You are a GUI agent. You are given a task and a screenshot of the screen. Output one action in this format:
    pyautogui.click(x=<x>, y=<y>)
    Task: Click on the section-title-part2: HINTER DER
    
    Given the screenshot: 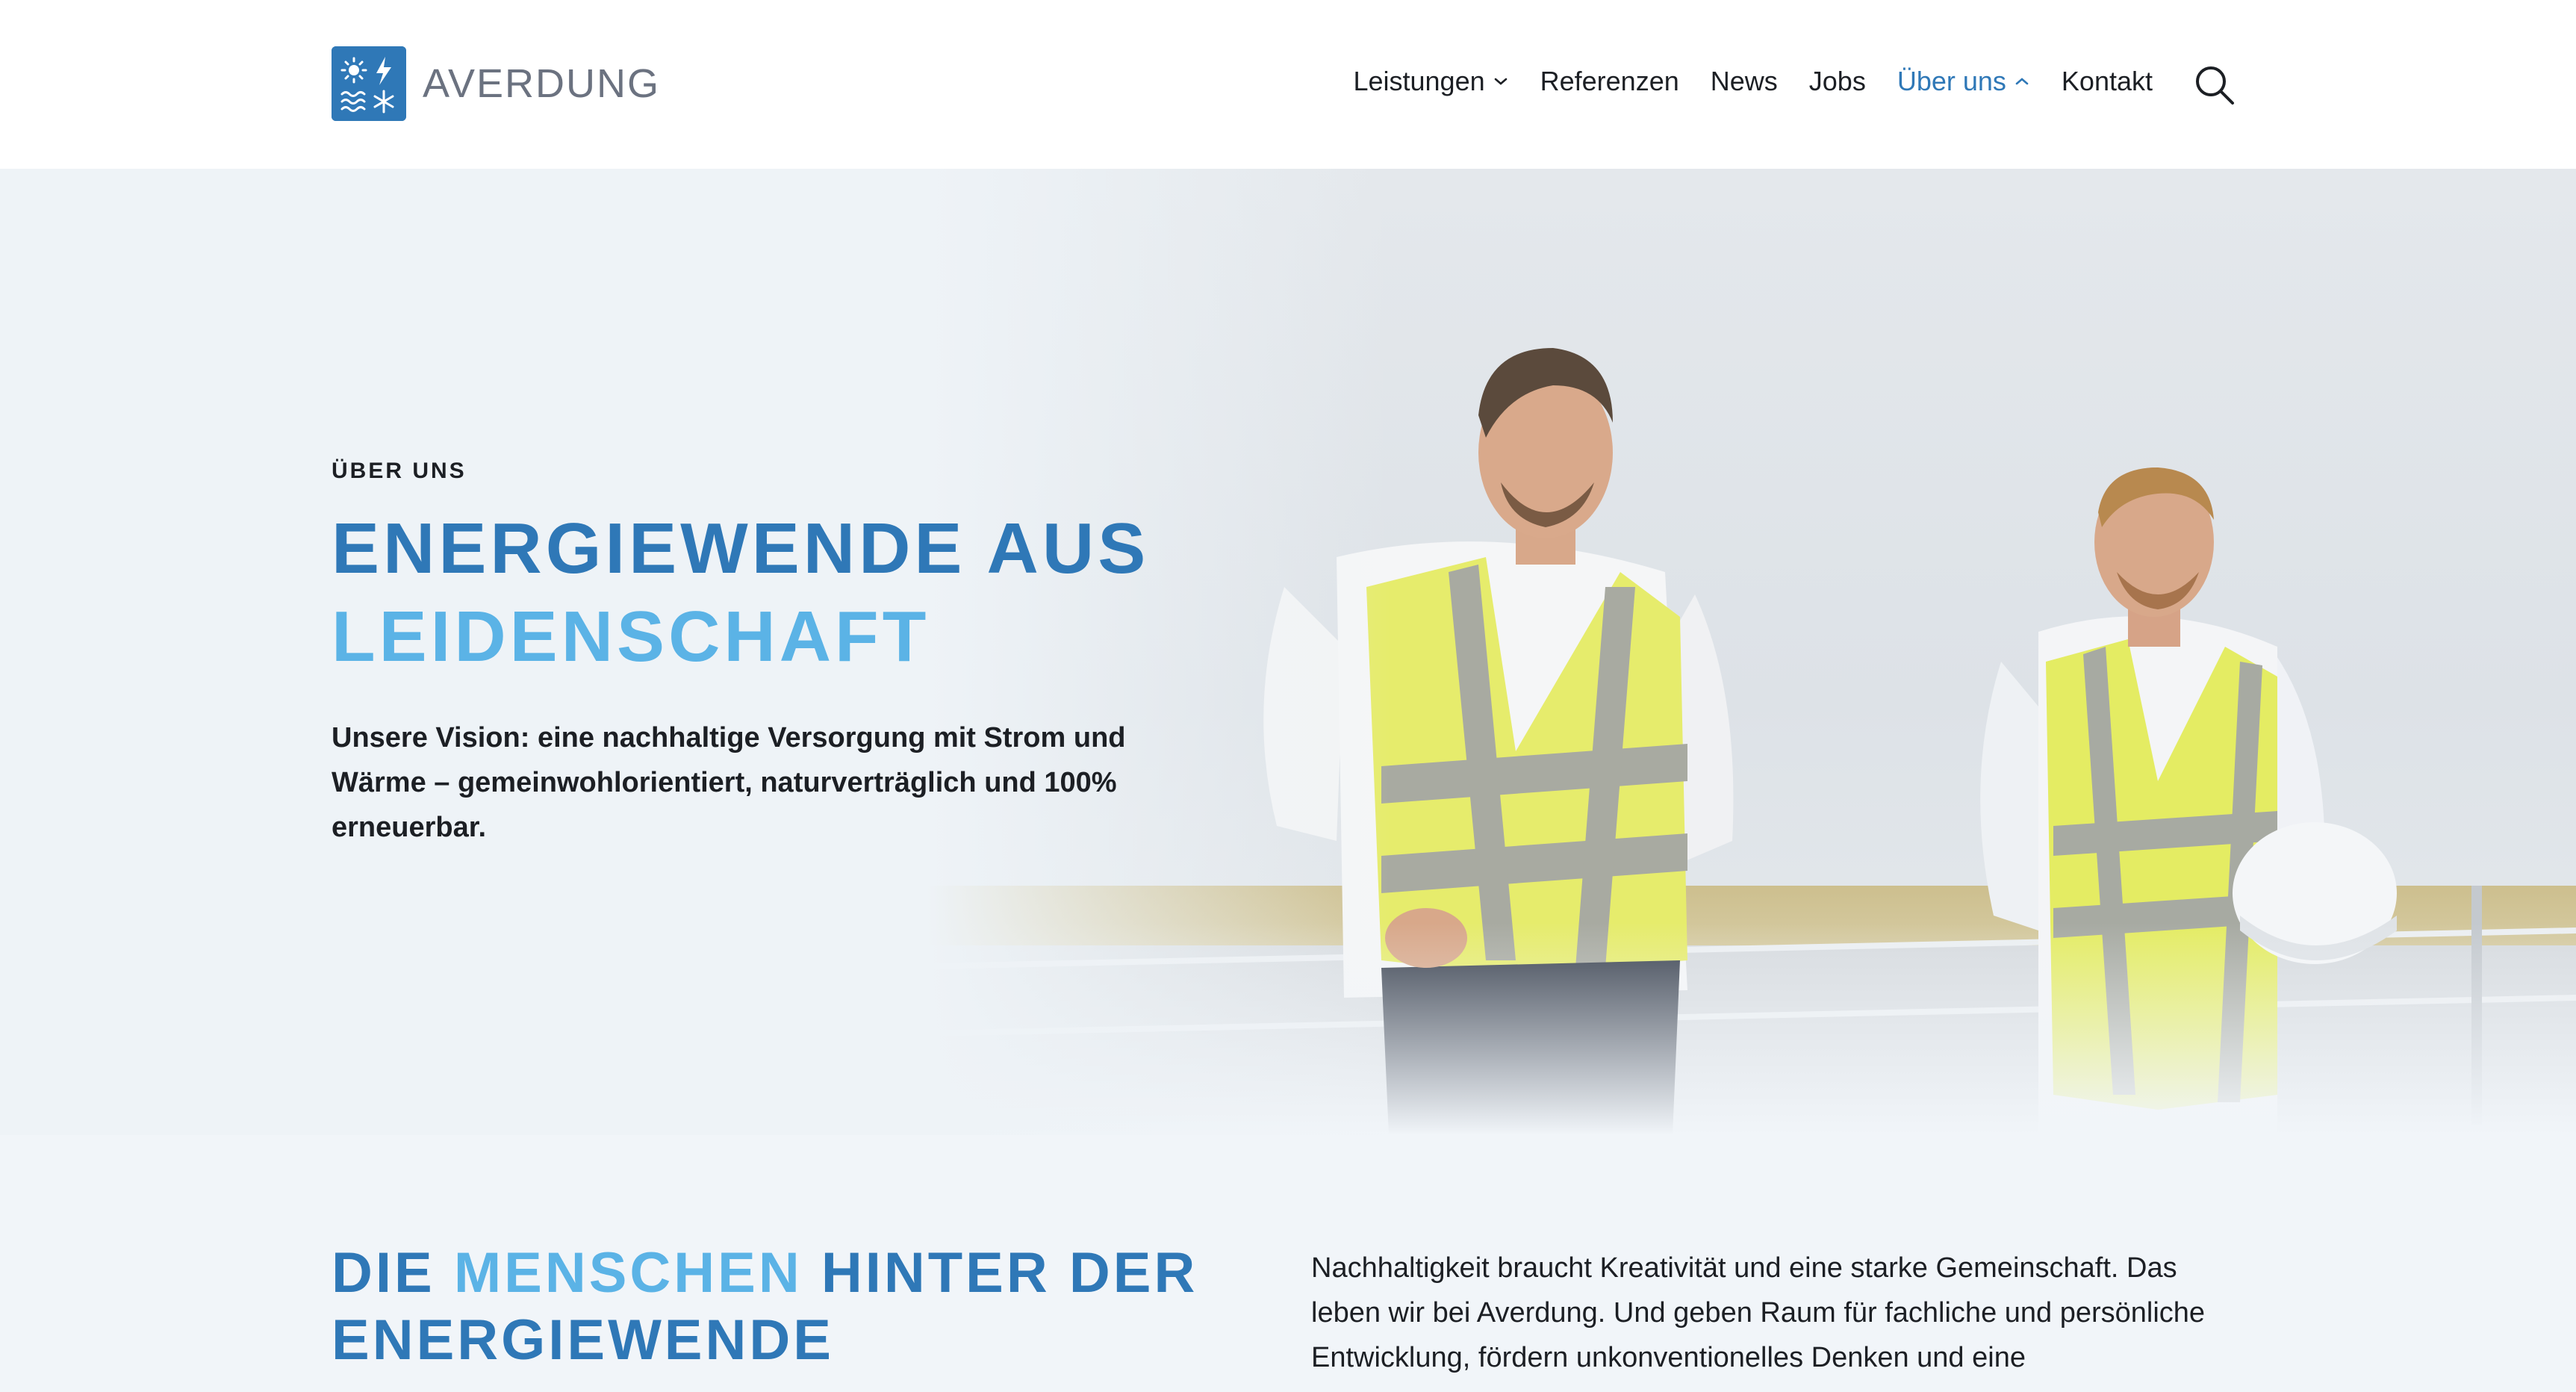 What is the action you would take?
    pyautogui.click(x=1009, y=1273)
    